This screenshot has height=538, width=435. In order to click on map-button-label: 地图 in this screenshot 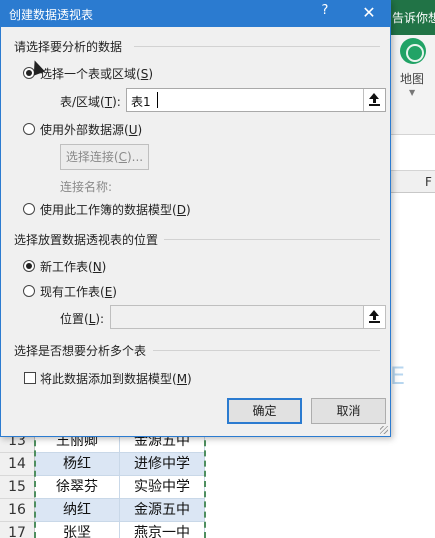, I will do `click(412, 78)`.